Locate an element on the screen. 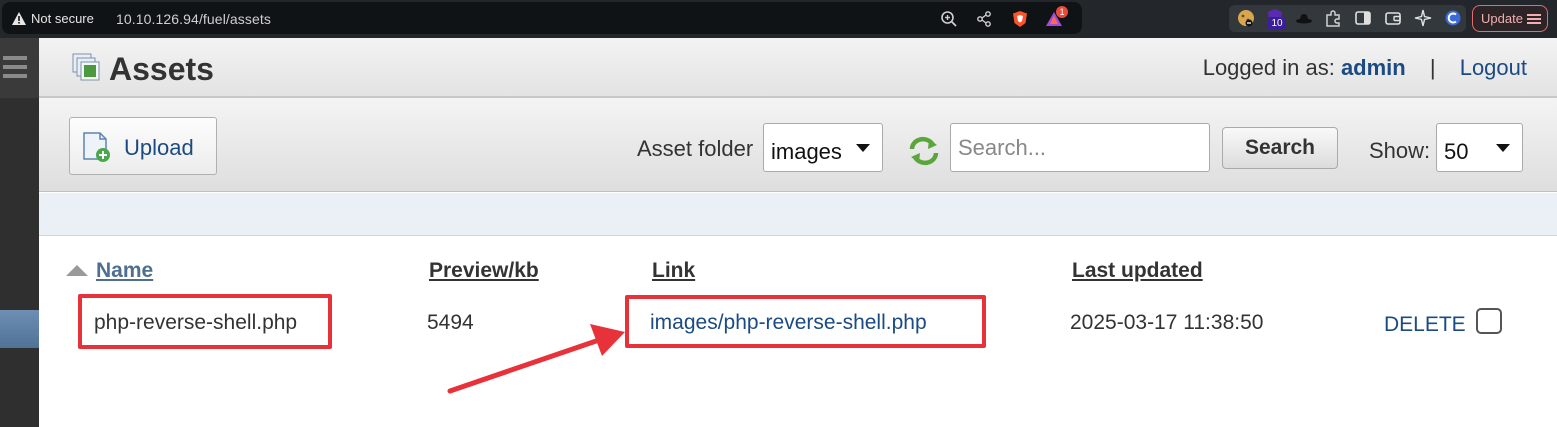  login-status: Logged in as: admin | Logout is located at coordinates (1365, 68).